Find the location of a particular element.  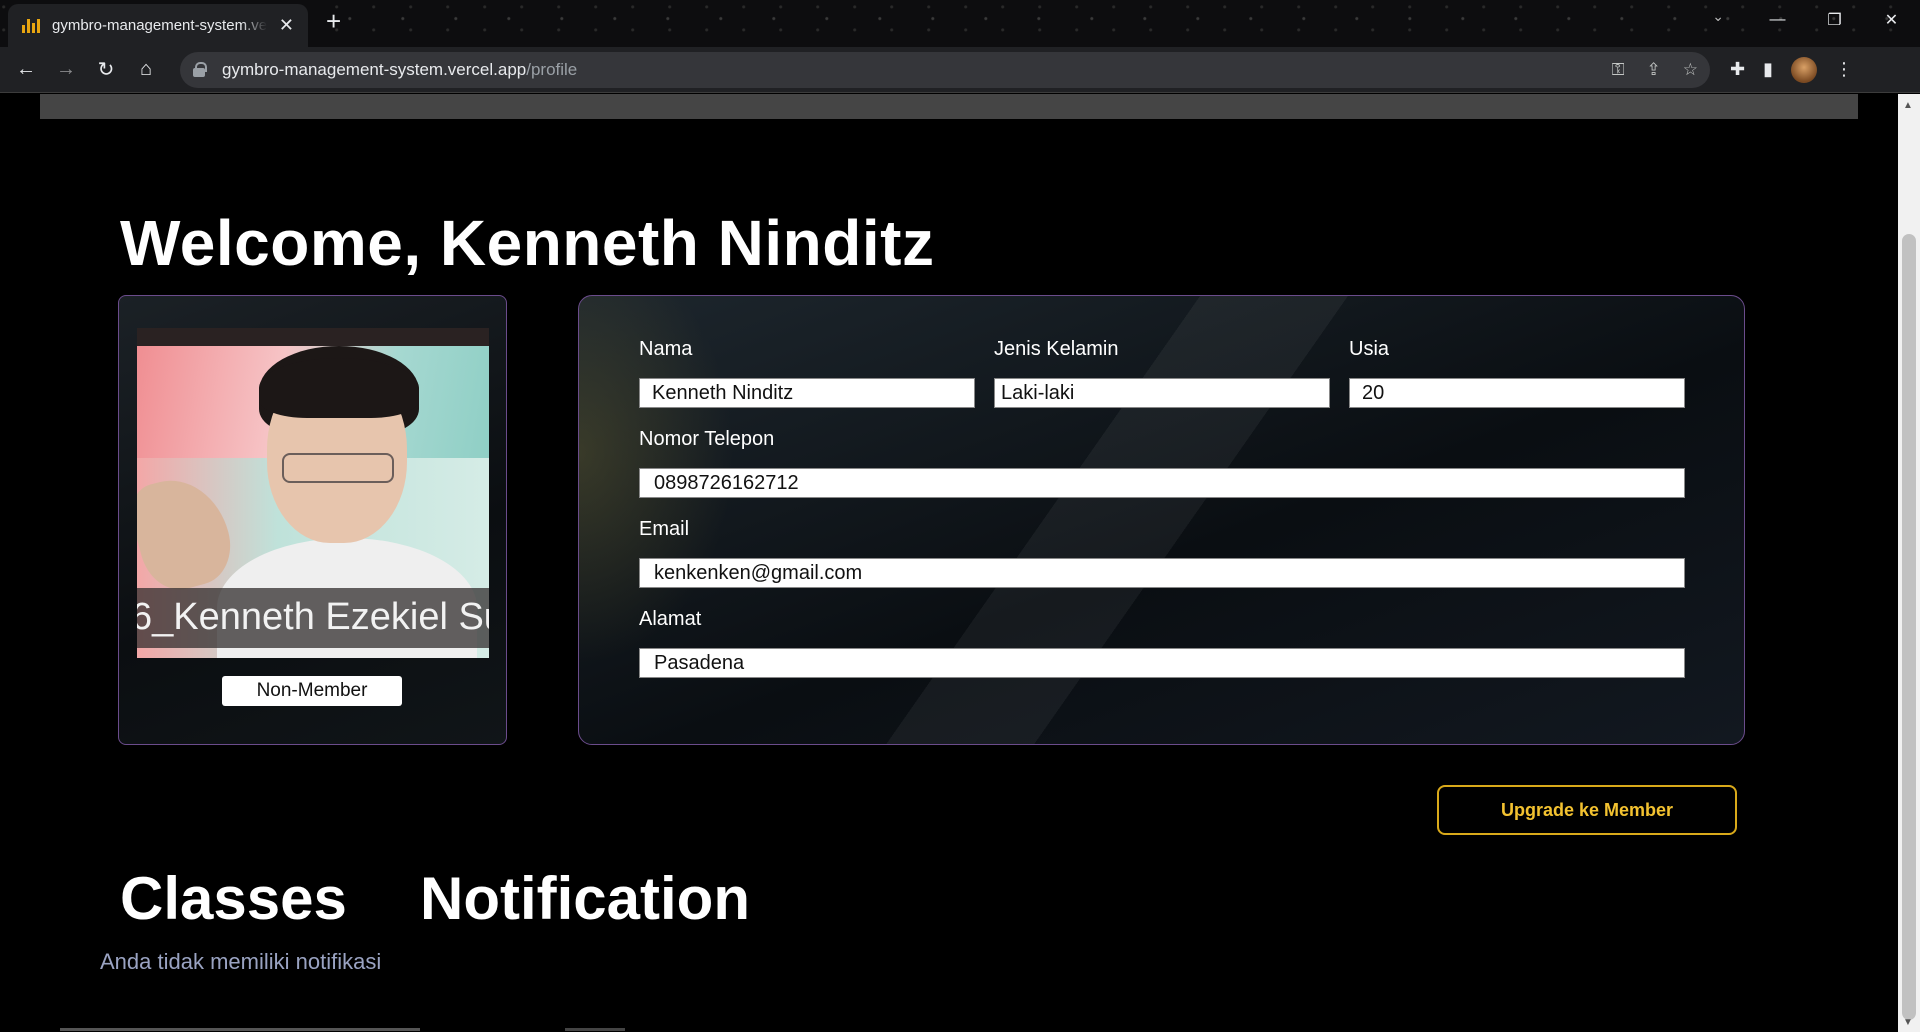

profile-card: 6_Kenneth Ezekiel Su Non-Member is located at coordinates (312, 520).